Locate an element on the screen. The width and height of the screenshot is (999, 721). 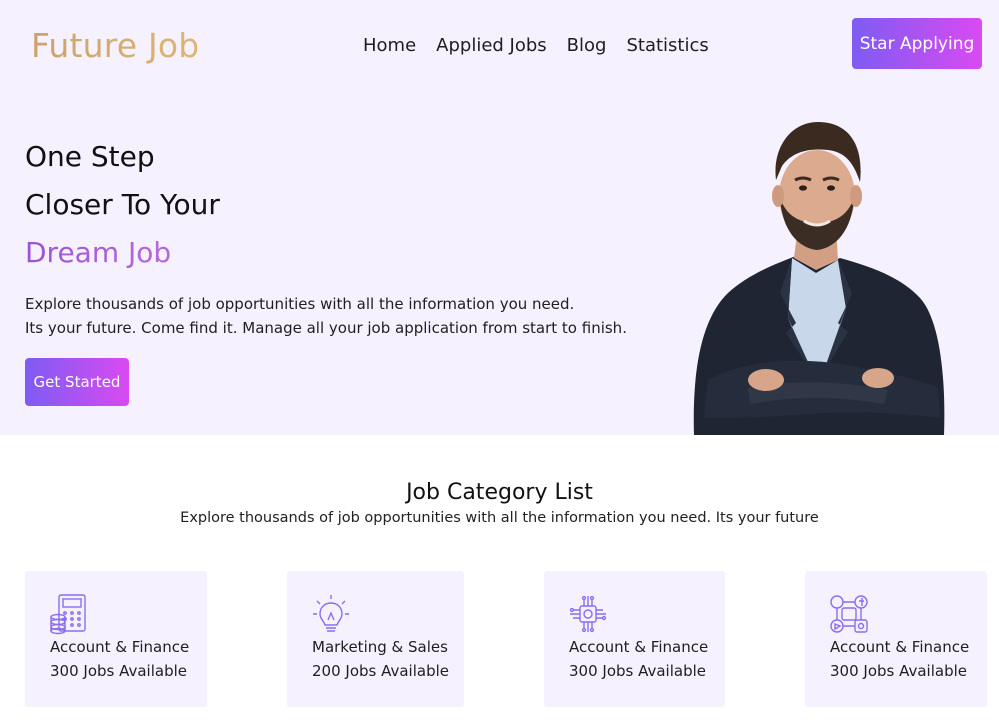
category-card-marketing-sales: Marketing & Sales 200 Jobs Available is located at coordinates (375, 639).